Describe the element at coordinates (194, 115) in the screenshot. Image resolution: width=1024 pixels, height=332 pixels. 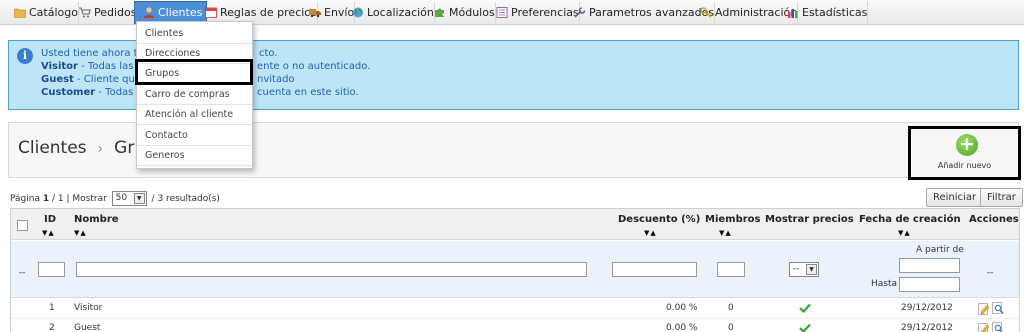
I see `submenu-item-atencion-al-cliente: Atención al cliente` at that location.